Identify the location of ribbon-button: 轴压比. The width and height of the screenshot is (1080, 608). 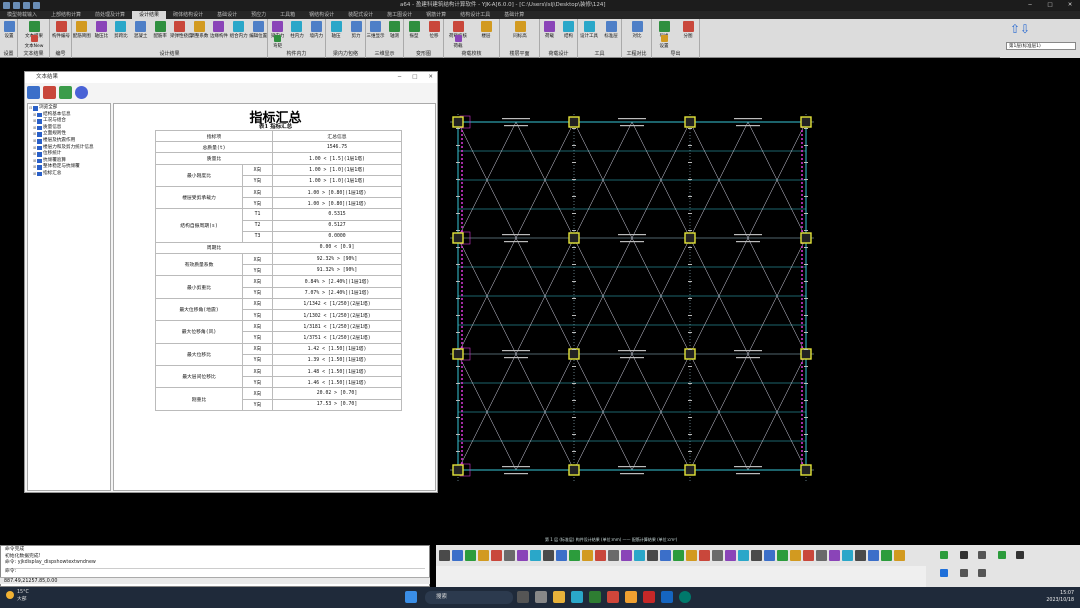
(102, 30).